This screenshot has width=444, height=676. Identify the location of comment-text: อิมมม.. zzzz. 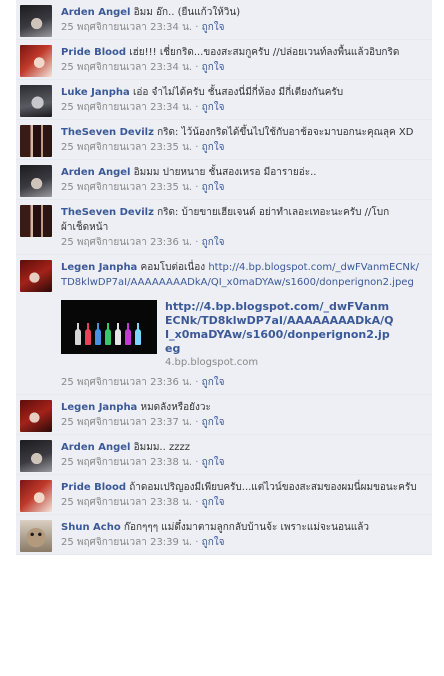
(161, 447).